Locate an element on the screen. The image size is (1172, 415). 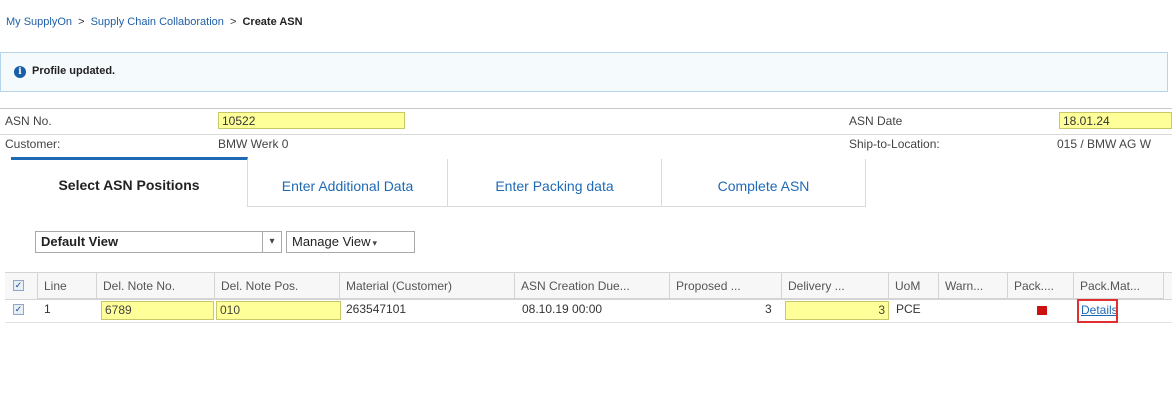
view-select-value: Default View is located at coordinates (80, 241).